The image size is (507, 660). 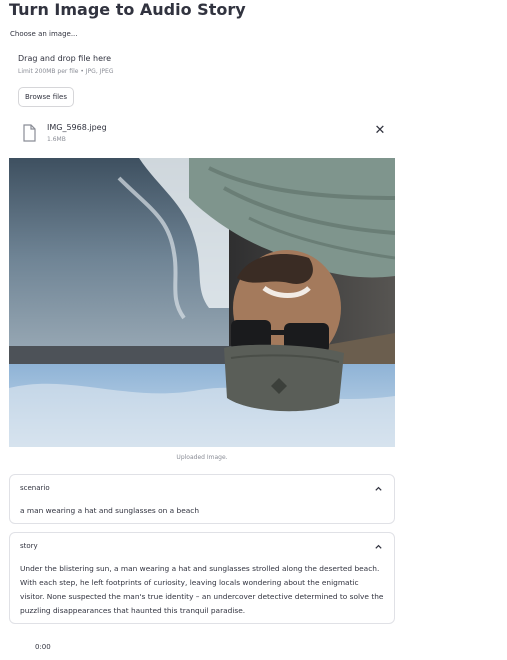 What do you see at coordinates (29, 133) in the screenshot?
I see `file-icon` at bounding box center [29, 133].